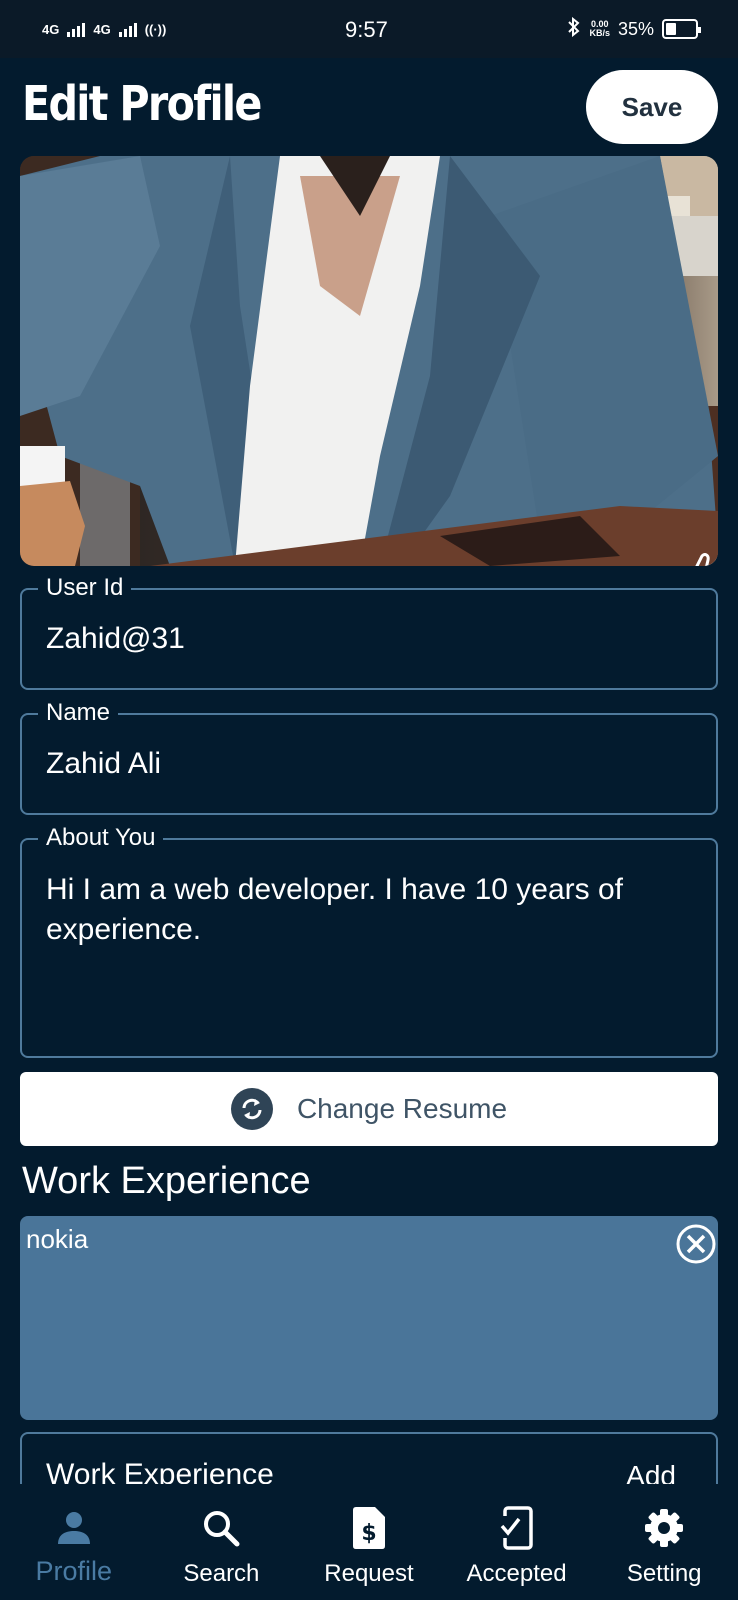 The width and height of the screenshot is (738, 1600). Describe the element at coordinates (142, 104) in the screenshot. I see `page-title: Edit Profile` at that location.